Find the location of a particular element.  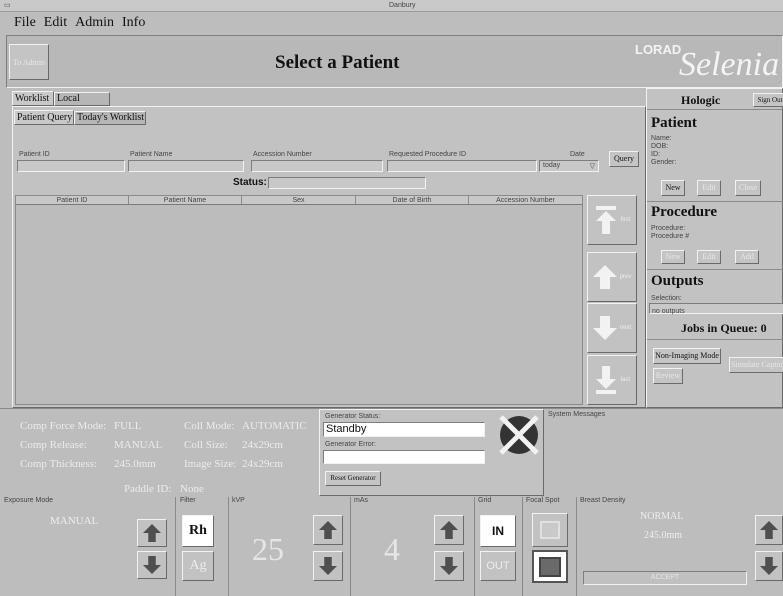

focal-spot-large-icon is located at coordinates (550, 530).